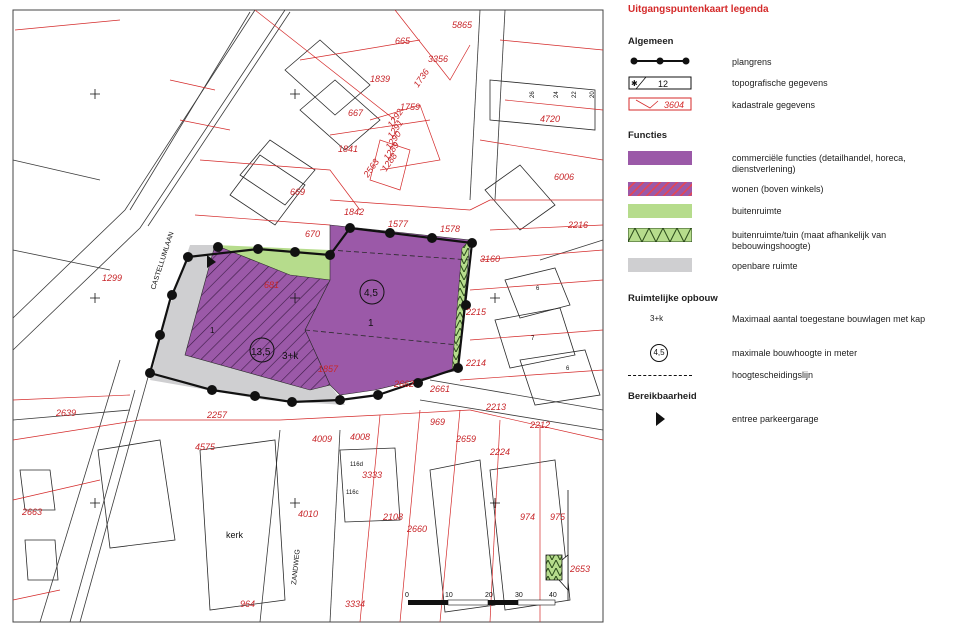 This screenshot has width=970, height=636. I want to click on parcel-number: 1839, so click(380, 79).